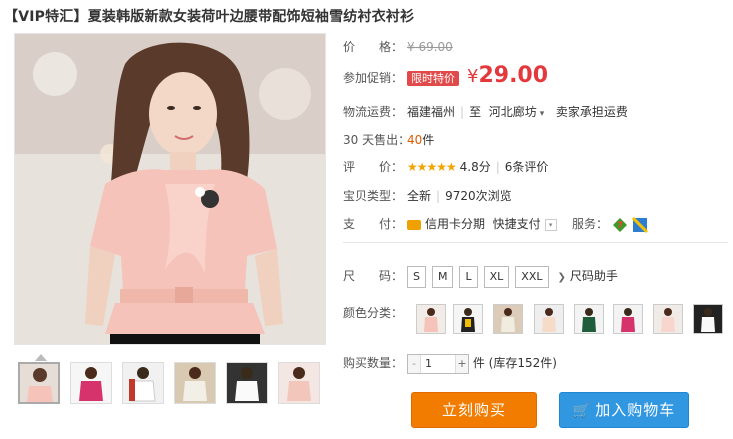 This screenshot has width=733, height=439. What do you see at coordinates (373, 224) in the screenshot?
I see `payment-label: 支 付：` at bounding box center [373, 224].